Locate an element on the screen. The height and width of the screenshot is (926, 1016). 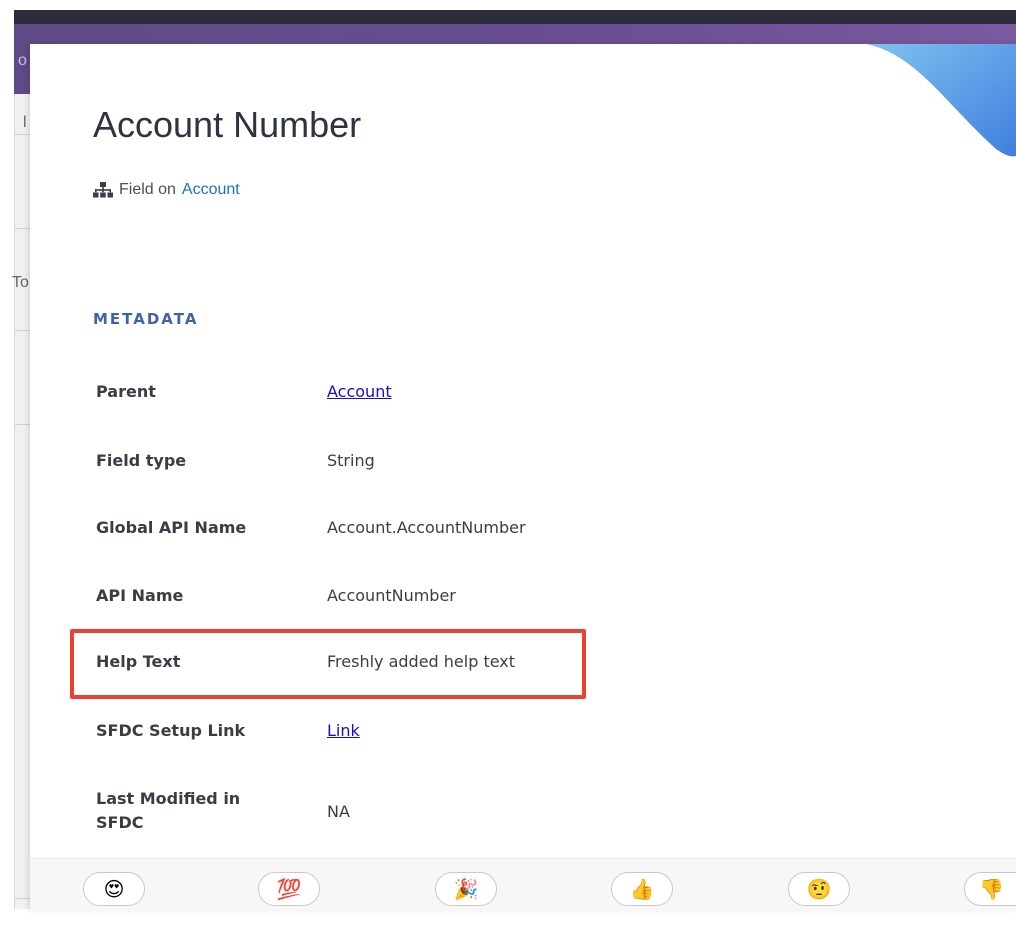
bg-text-fragment: To is located at coordinates (20, 282).